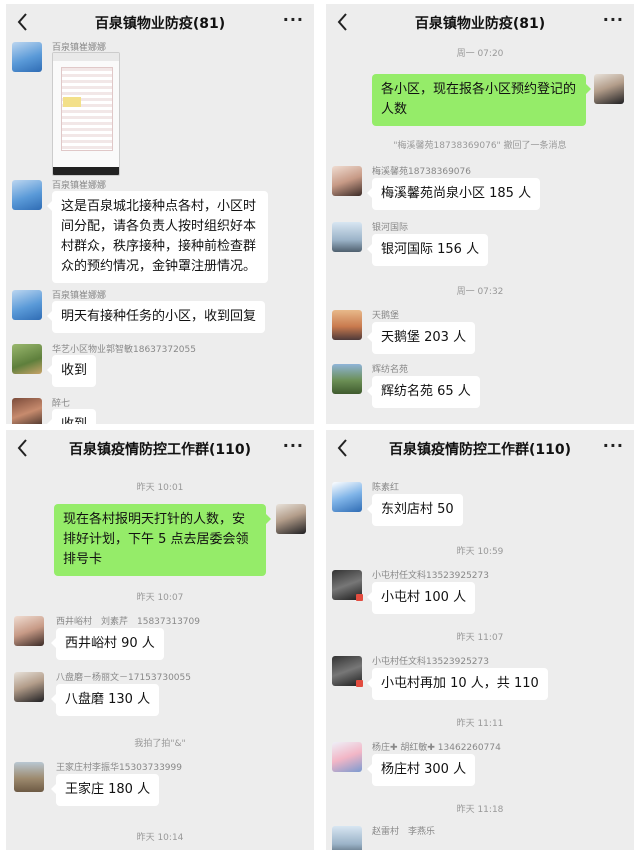 The width and height of the screenshot is (640, 852). I want to click on message-bubble: 辉纺名苑 65 人, so click(423, 392).